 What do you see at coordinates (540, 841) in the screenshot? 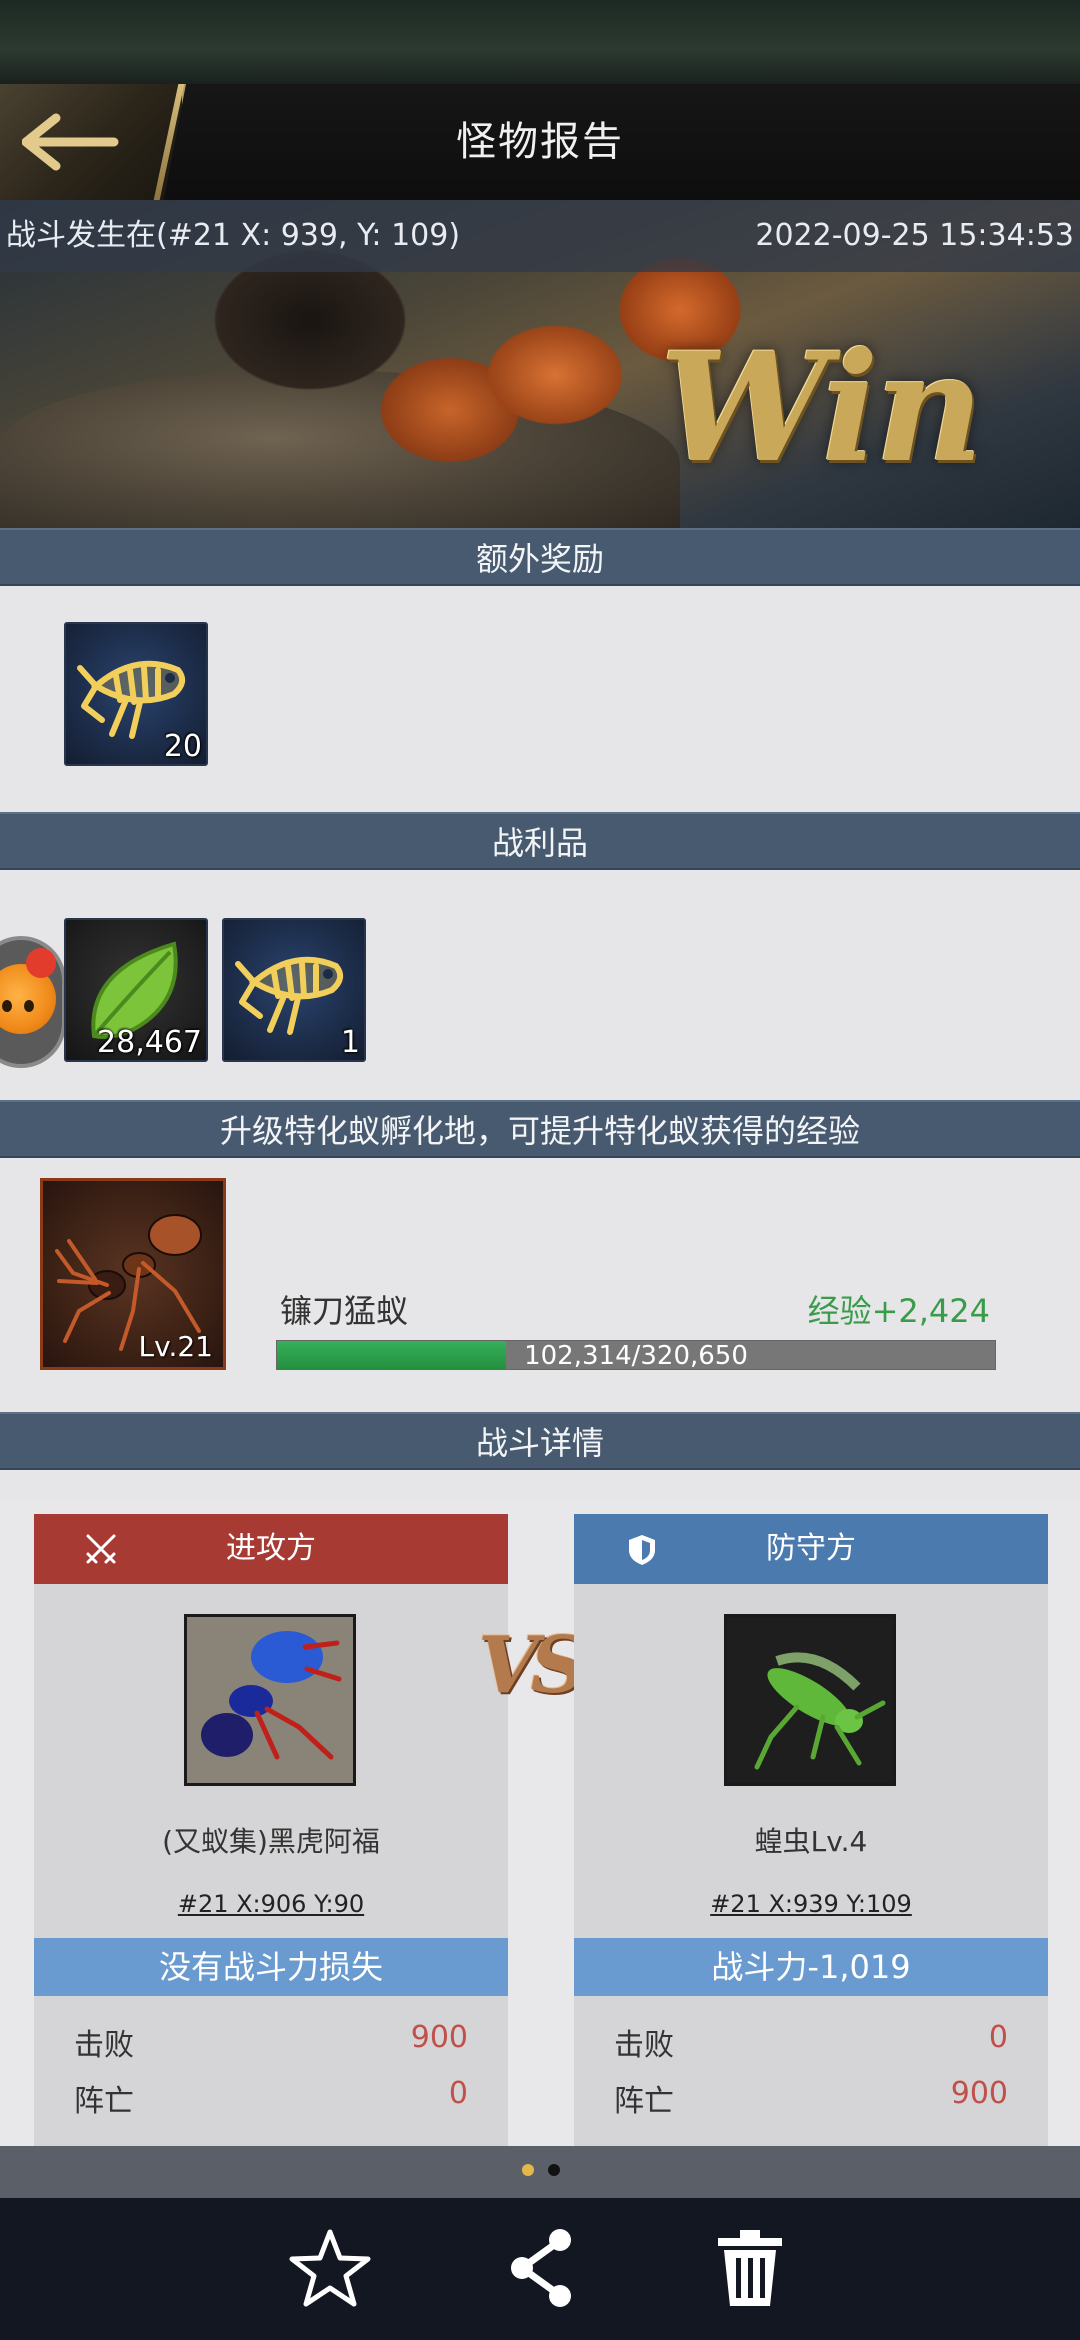
I see `loot-section-header: 战利品` at bounding box center [540, 841].